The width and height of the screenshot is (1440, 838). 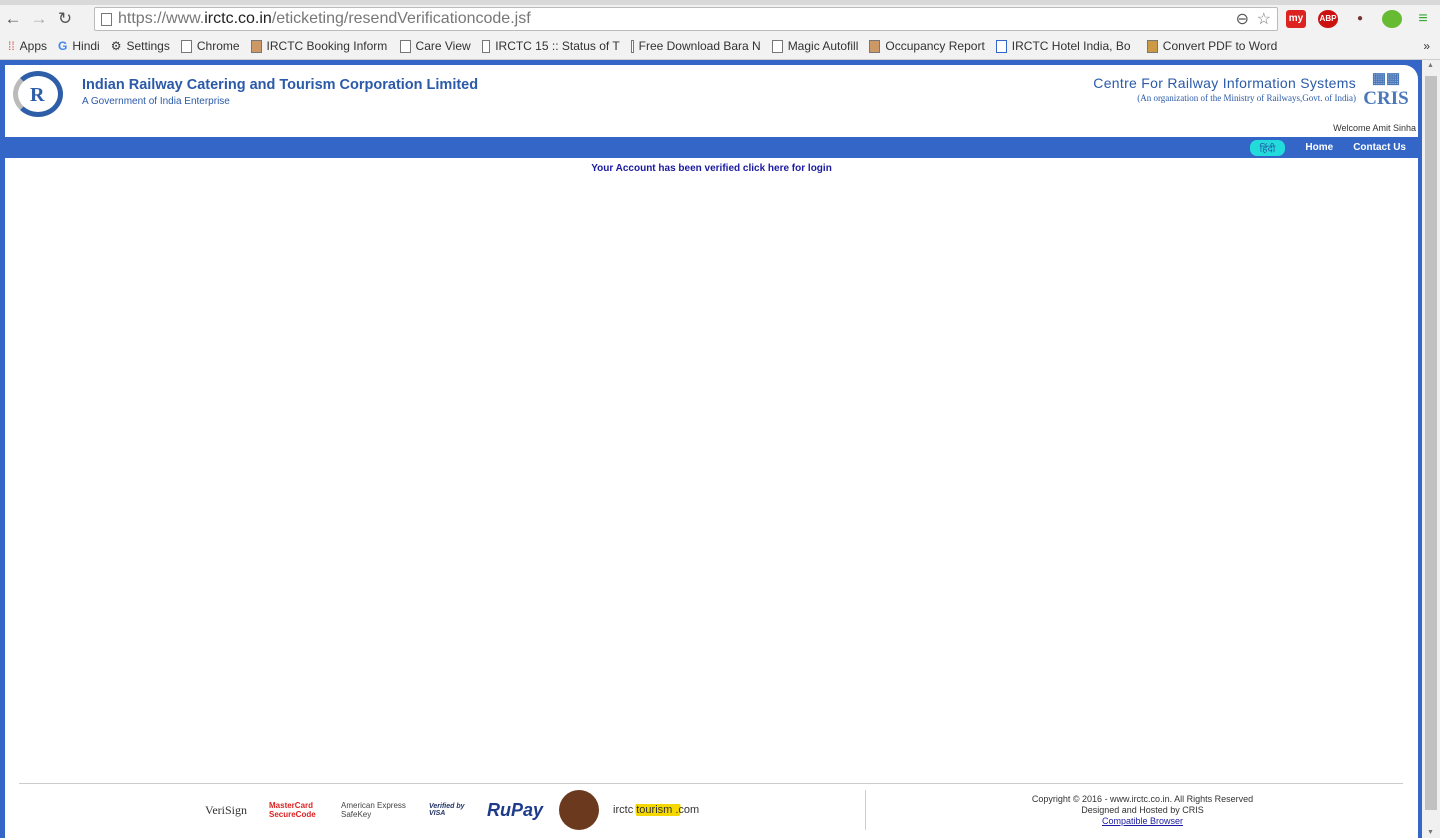 I want to click on bookmark-label: IRCTC Booking Inform, so click(x=327, y=46).